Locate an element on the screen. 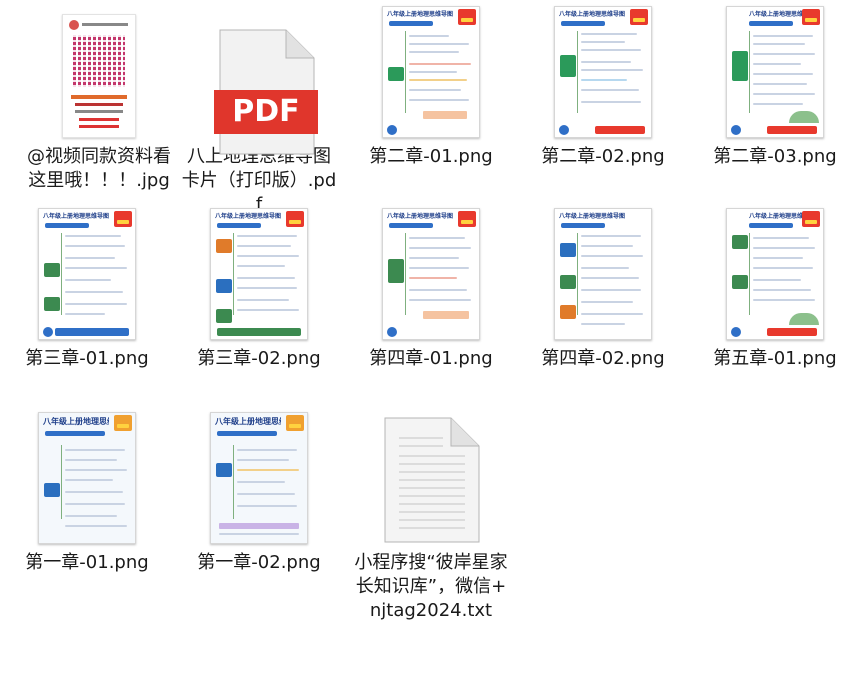  file-item: 八年级上册地理思维导图 第五章-01.png is located at coordinates (773, 289).